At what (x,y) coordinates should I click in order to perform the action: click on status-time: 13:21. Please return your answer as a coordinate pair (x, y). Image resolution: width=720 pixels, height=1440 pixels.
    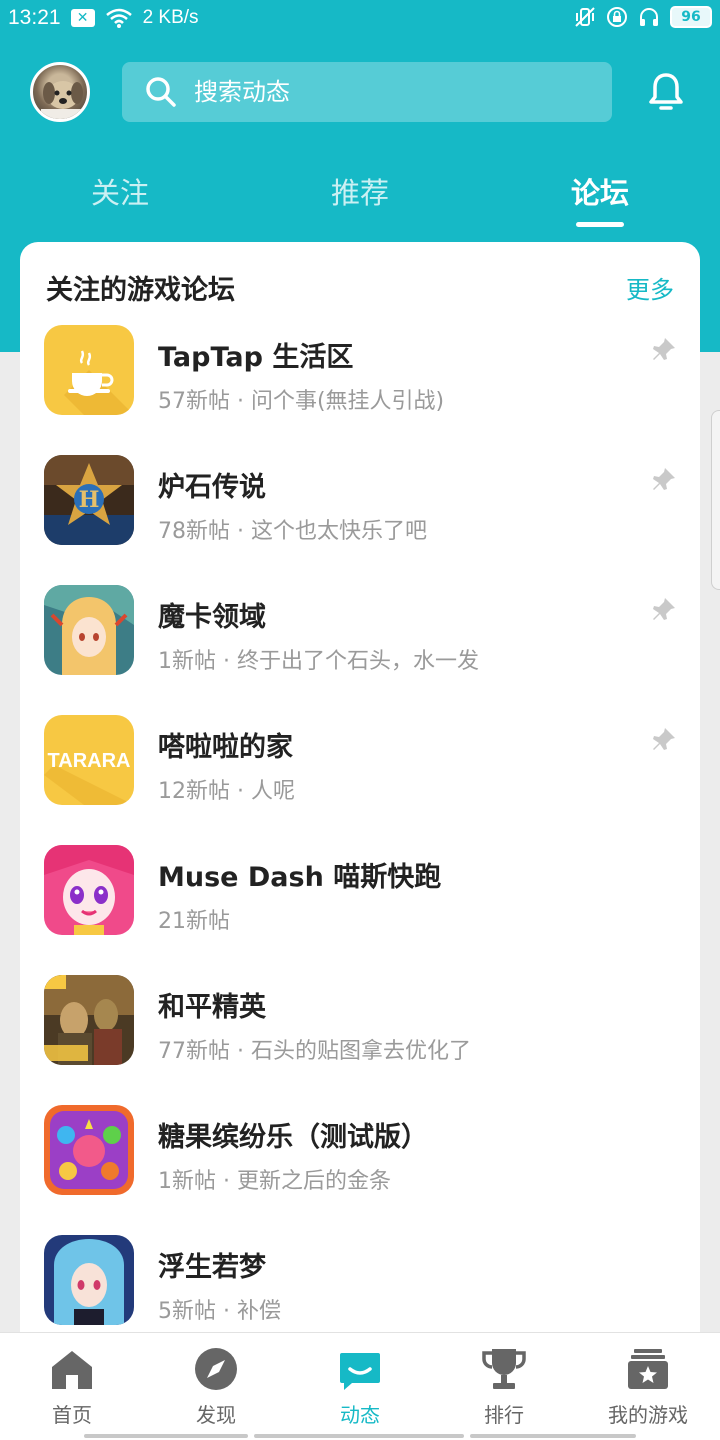
    Looking at the image, I should click on (34, 17).